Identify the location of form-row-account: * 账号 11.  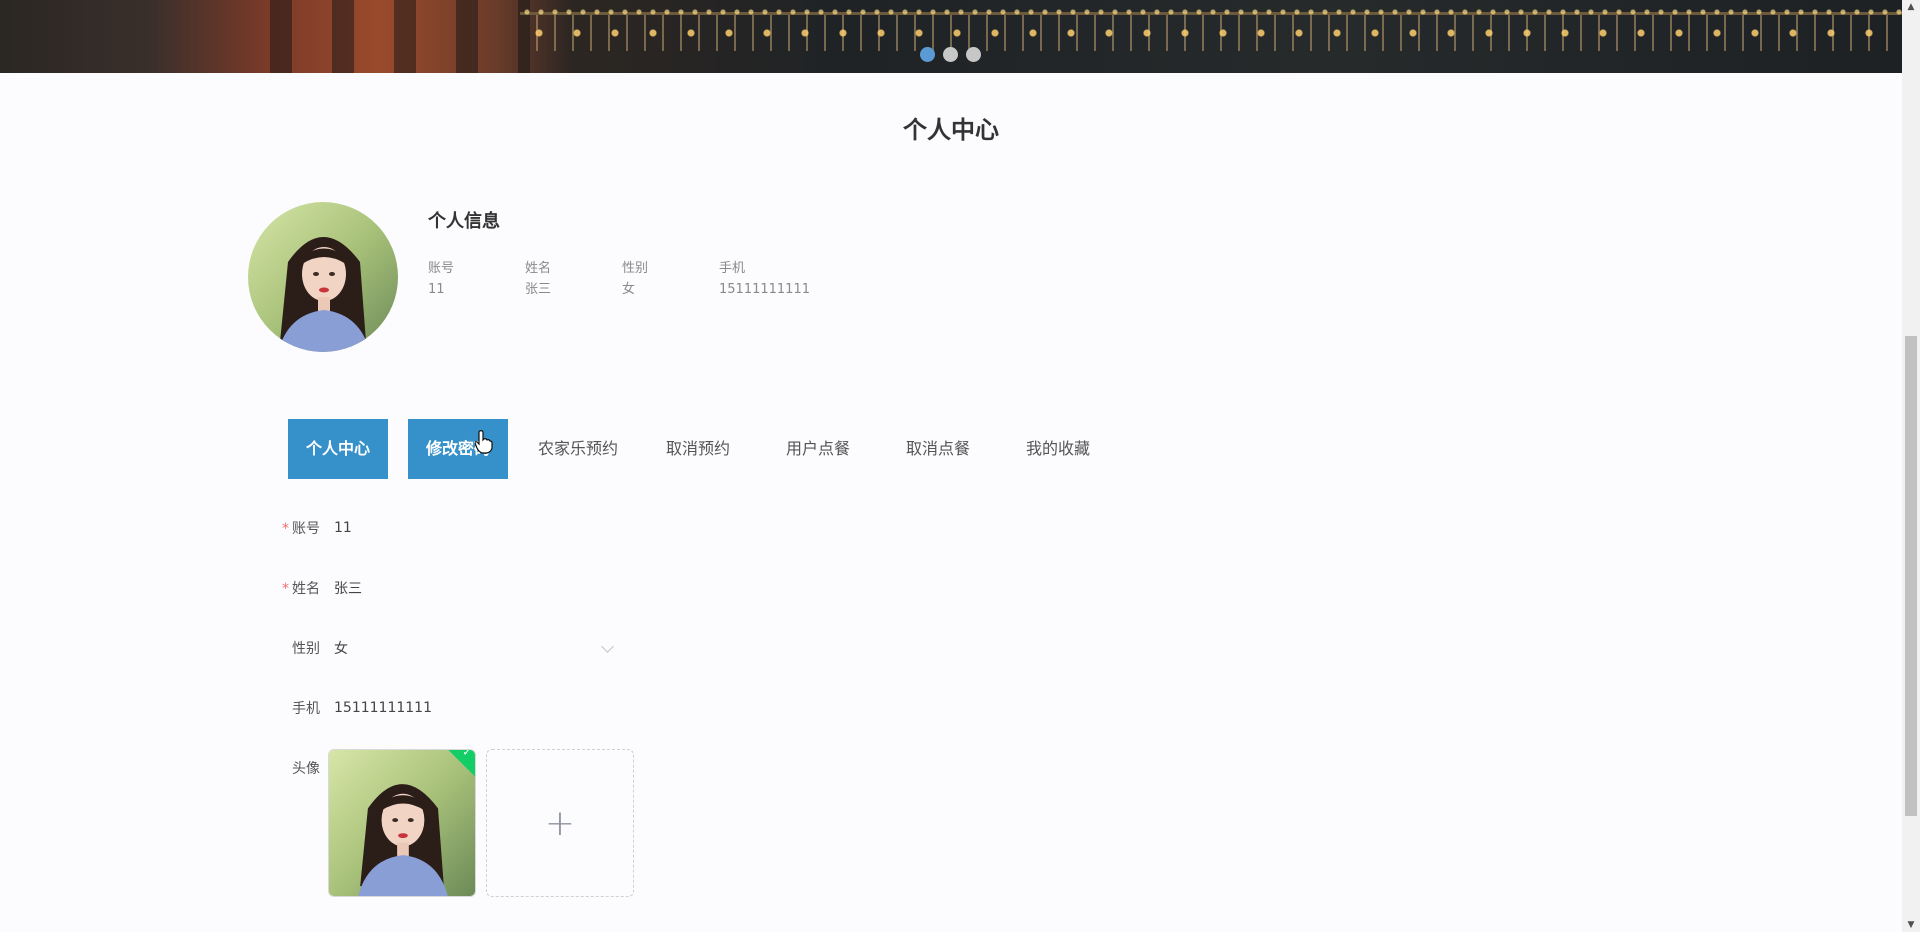
(311, 528).